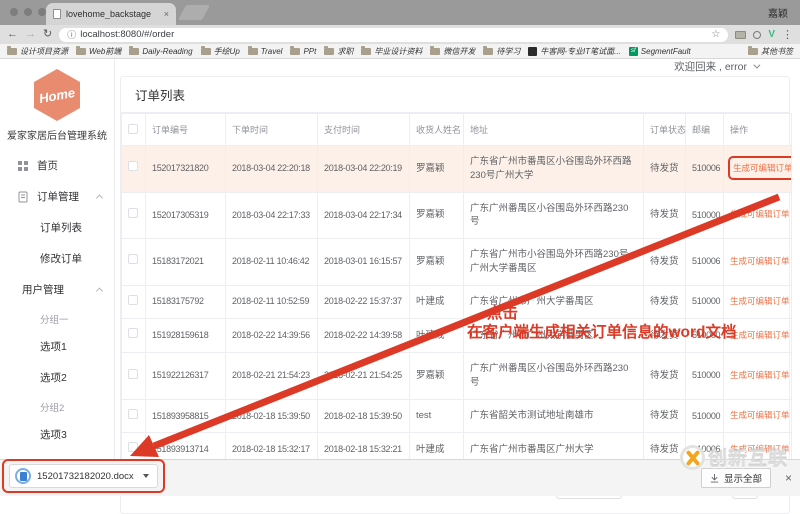 The image size is (800, 514). Describe the element at coordinates (436, 302) in the screenshot. I see `cell-recipient: 叶建成` at that location.